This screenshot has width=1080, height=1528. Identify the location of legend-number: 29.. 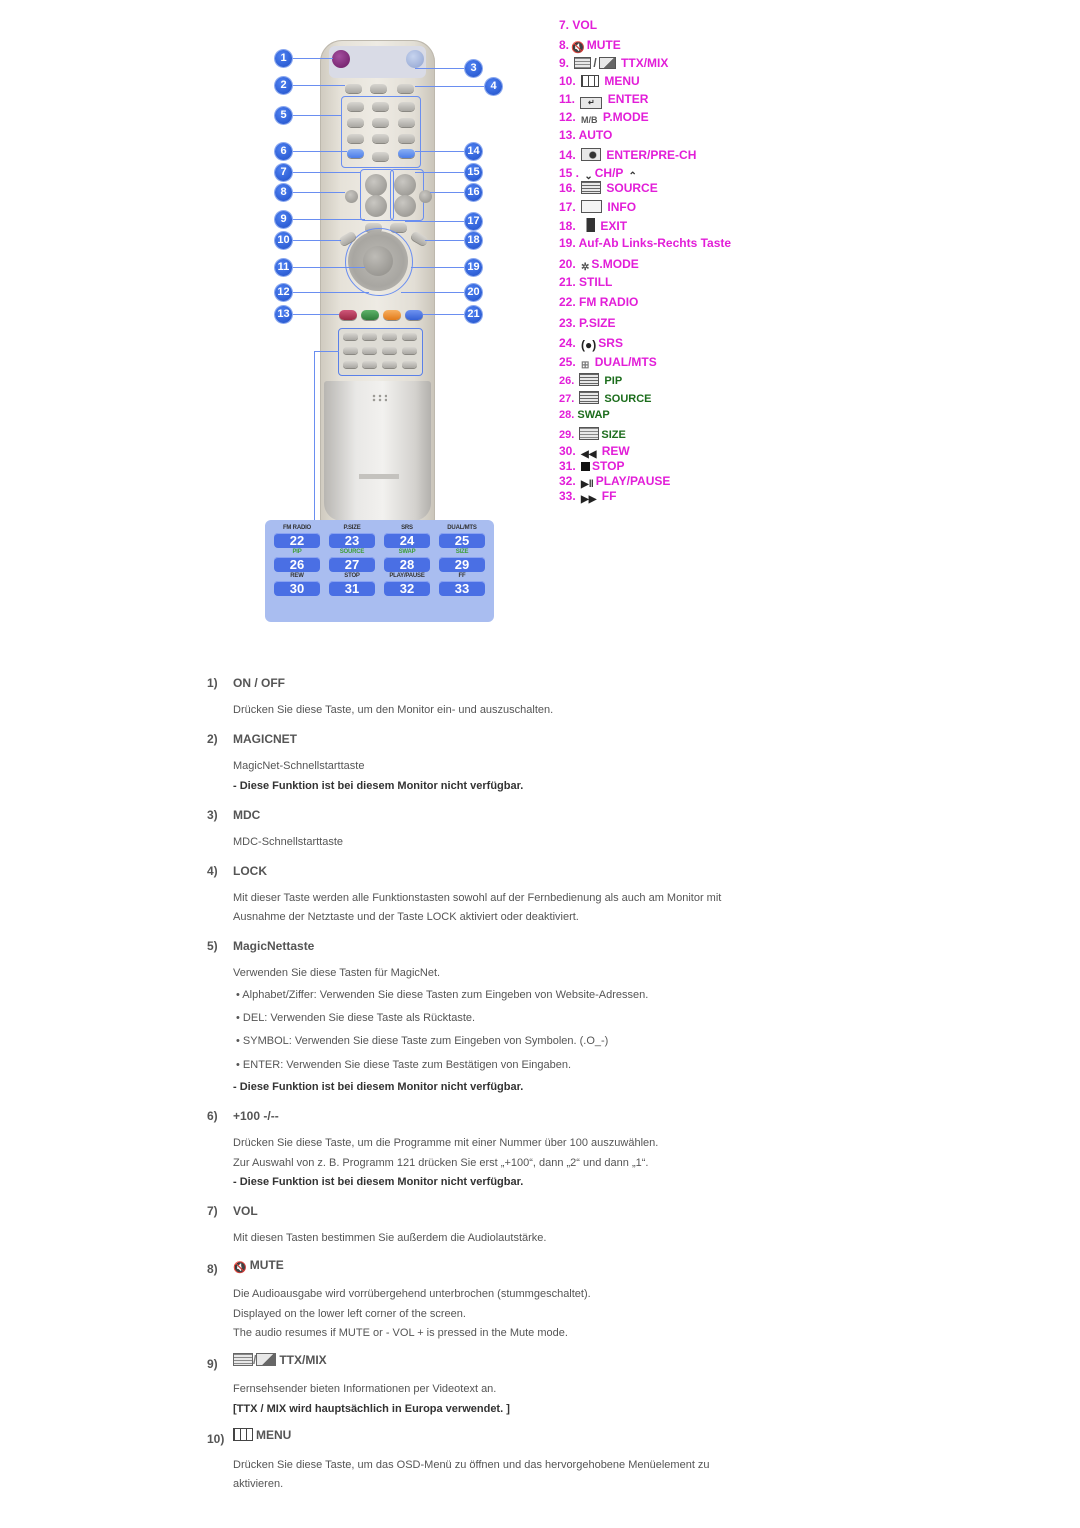
(567, 435).